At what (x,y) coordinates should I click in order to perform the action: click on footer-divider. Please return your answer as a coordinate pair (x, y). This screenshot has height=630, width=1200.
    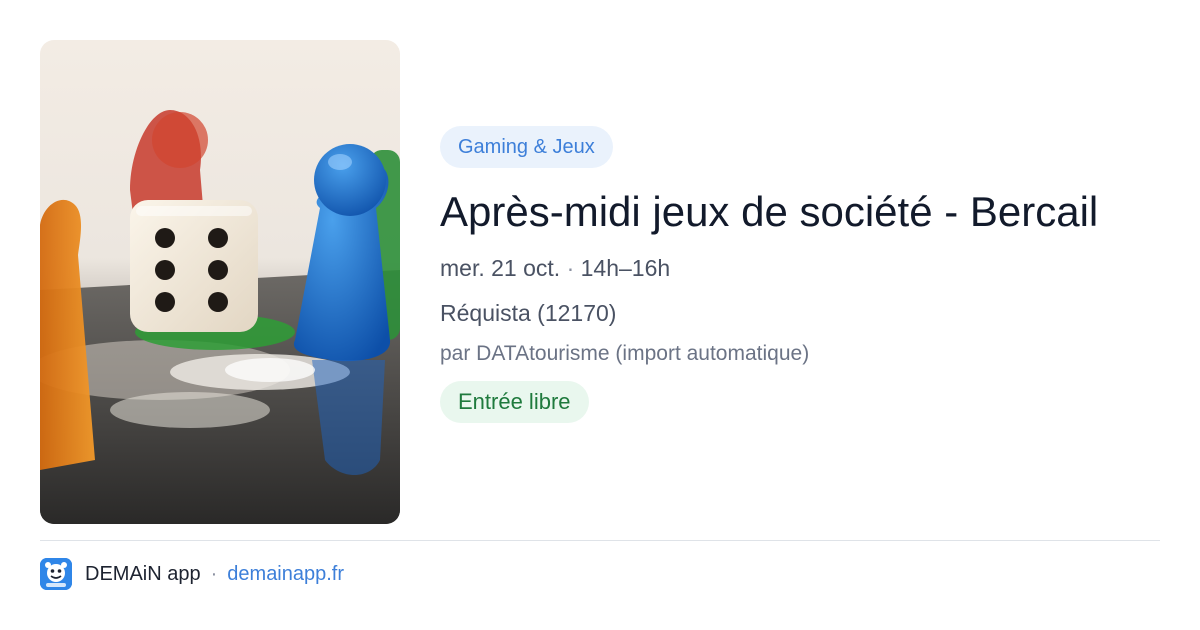
    Looking at the image, I should click on (600, 540).